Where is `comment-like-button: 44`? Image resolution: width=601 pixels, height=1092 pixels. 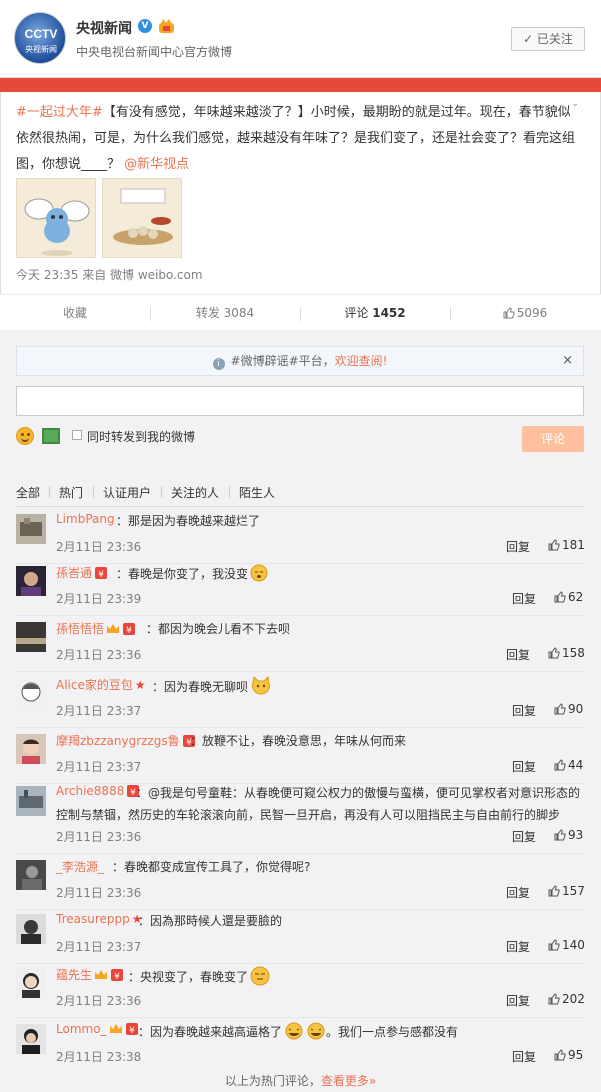
comment-like-button: 44 is located at coordinates (568, 765).